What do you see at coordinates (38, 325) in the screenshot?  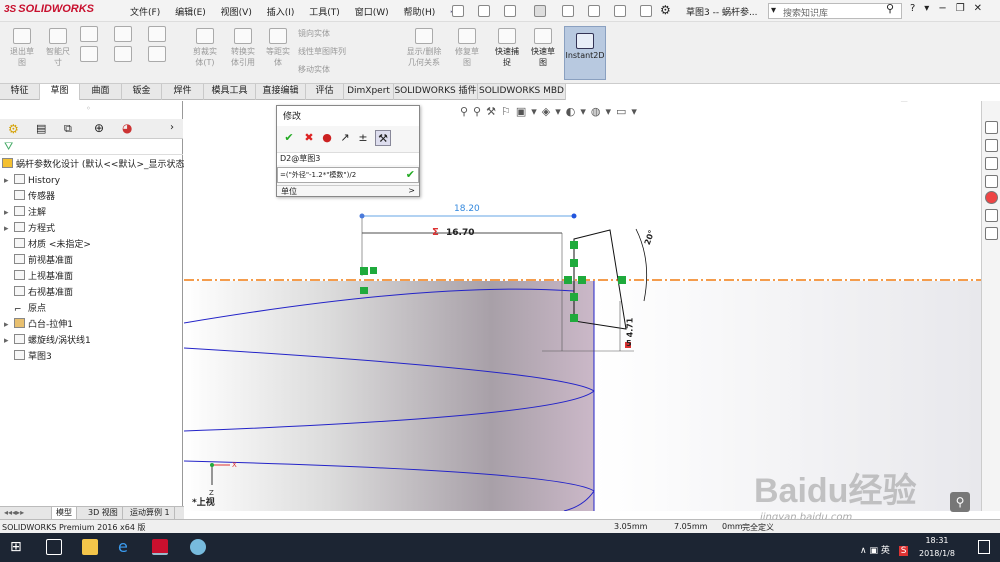 I see `tree-item-boss-extrude: ▸ 凸台-拉伸1` at bounding box center [38, 325].